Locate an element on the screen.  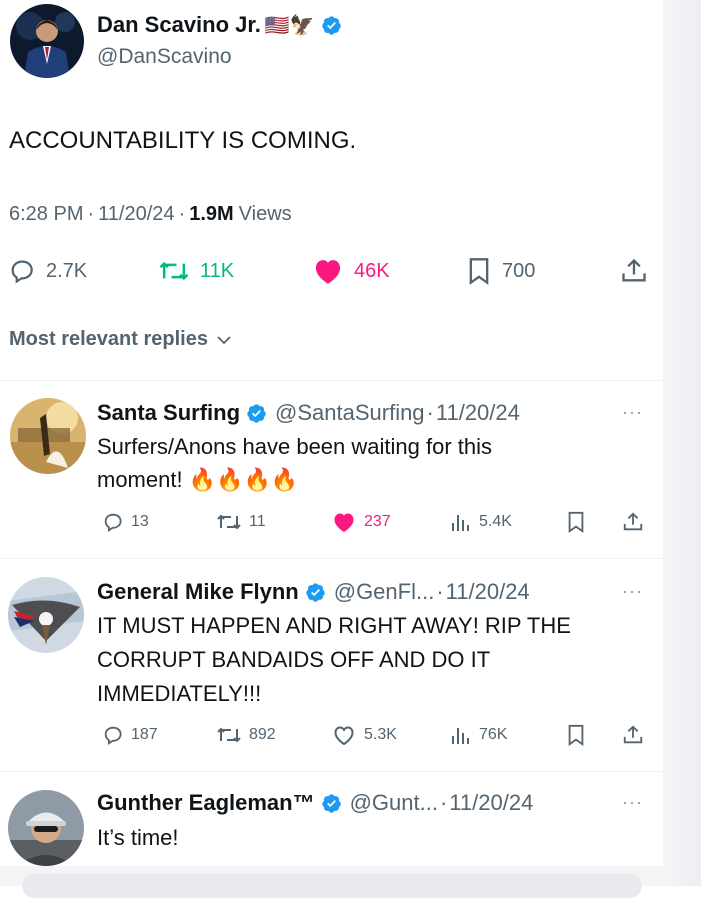
heart-outline-icon is located at coordinates (344, 736).